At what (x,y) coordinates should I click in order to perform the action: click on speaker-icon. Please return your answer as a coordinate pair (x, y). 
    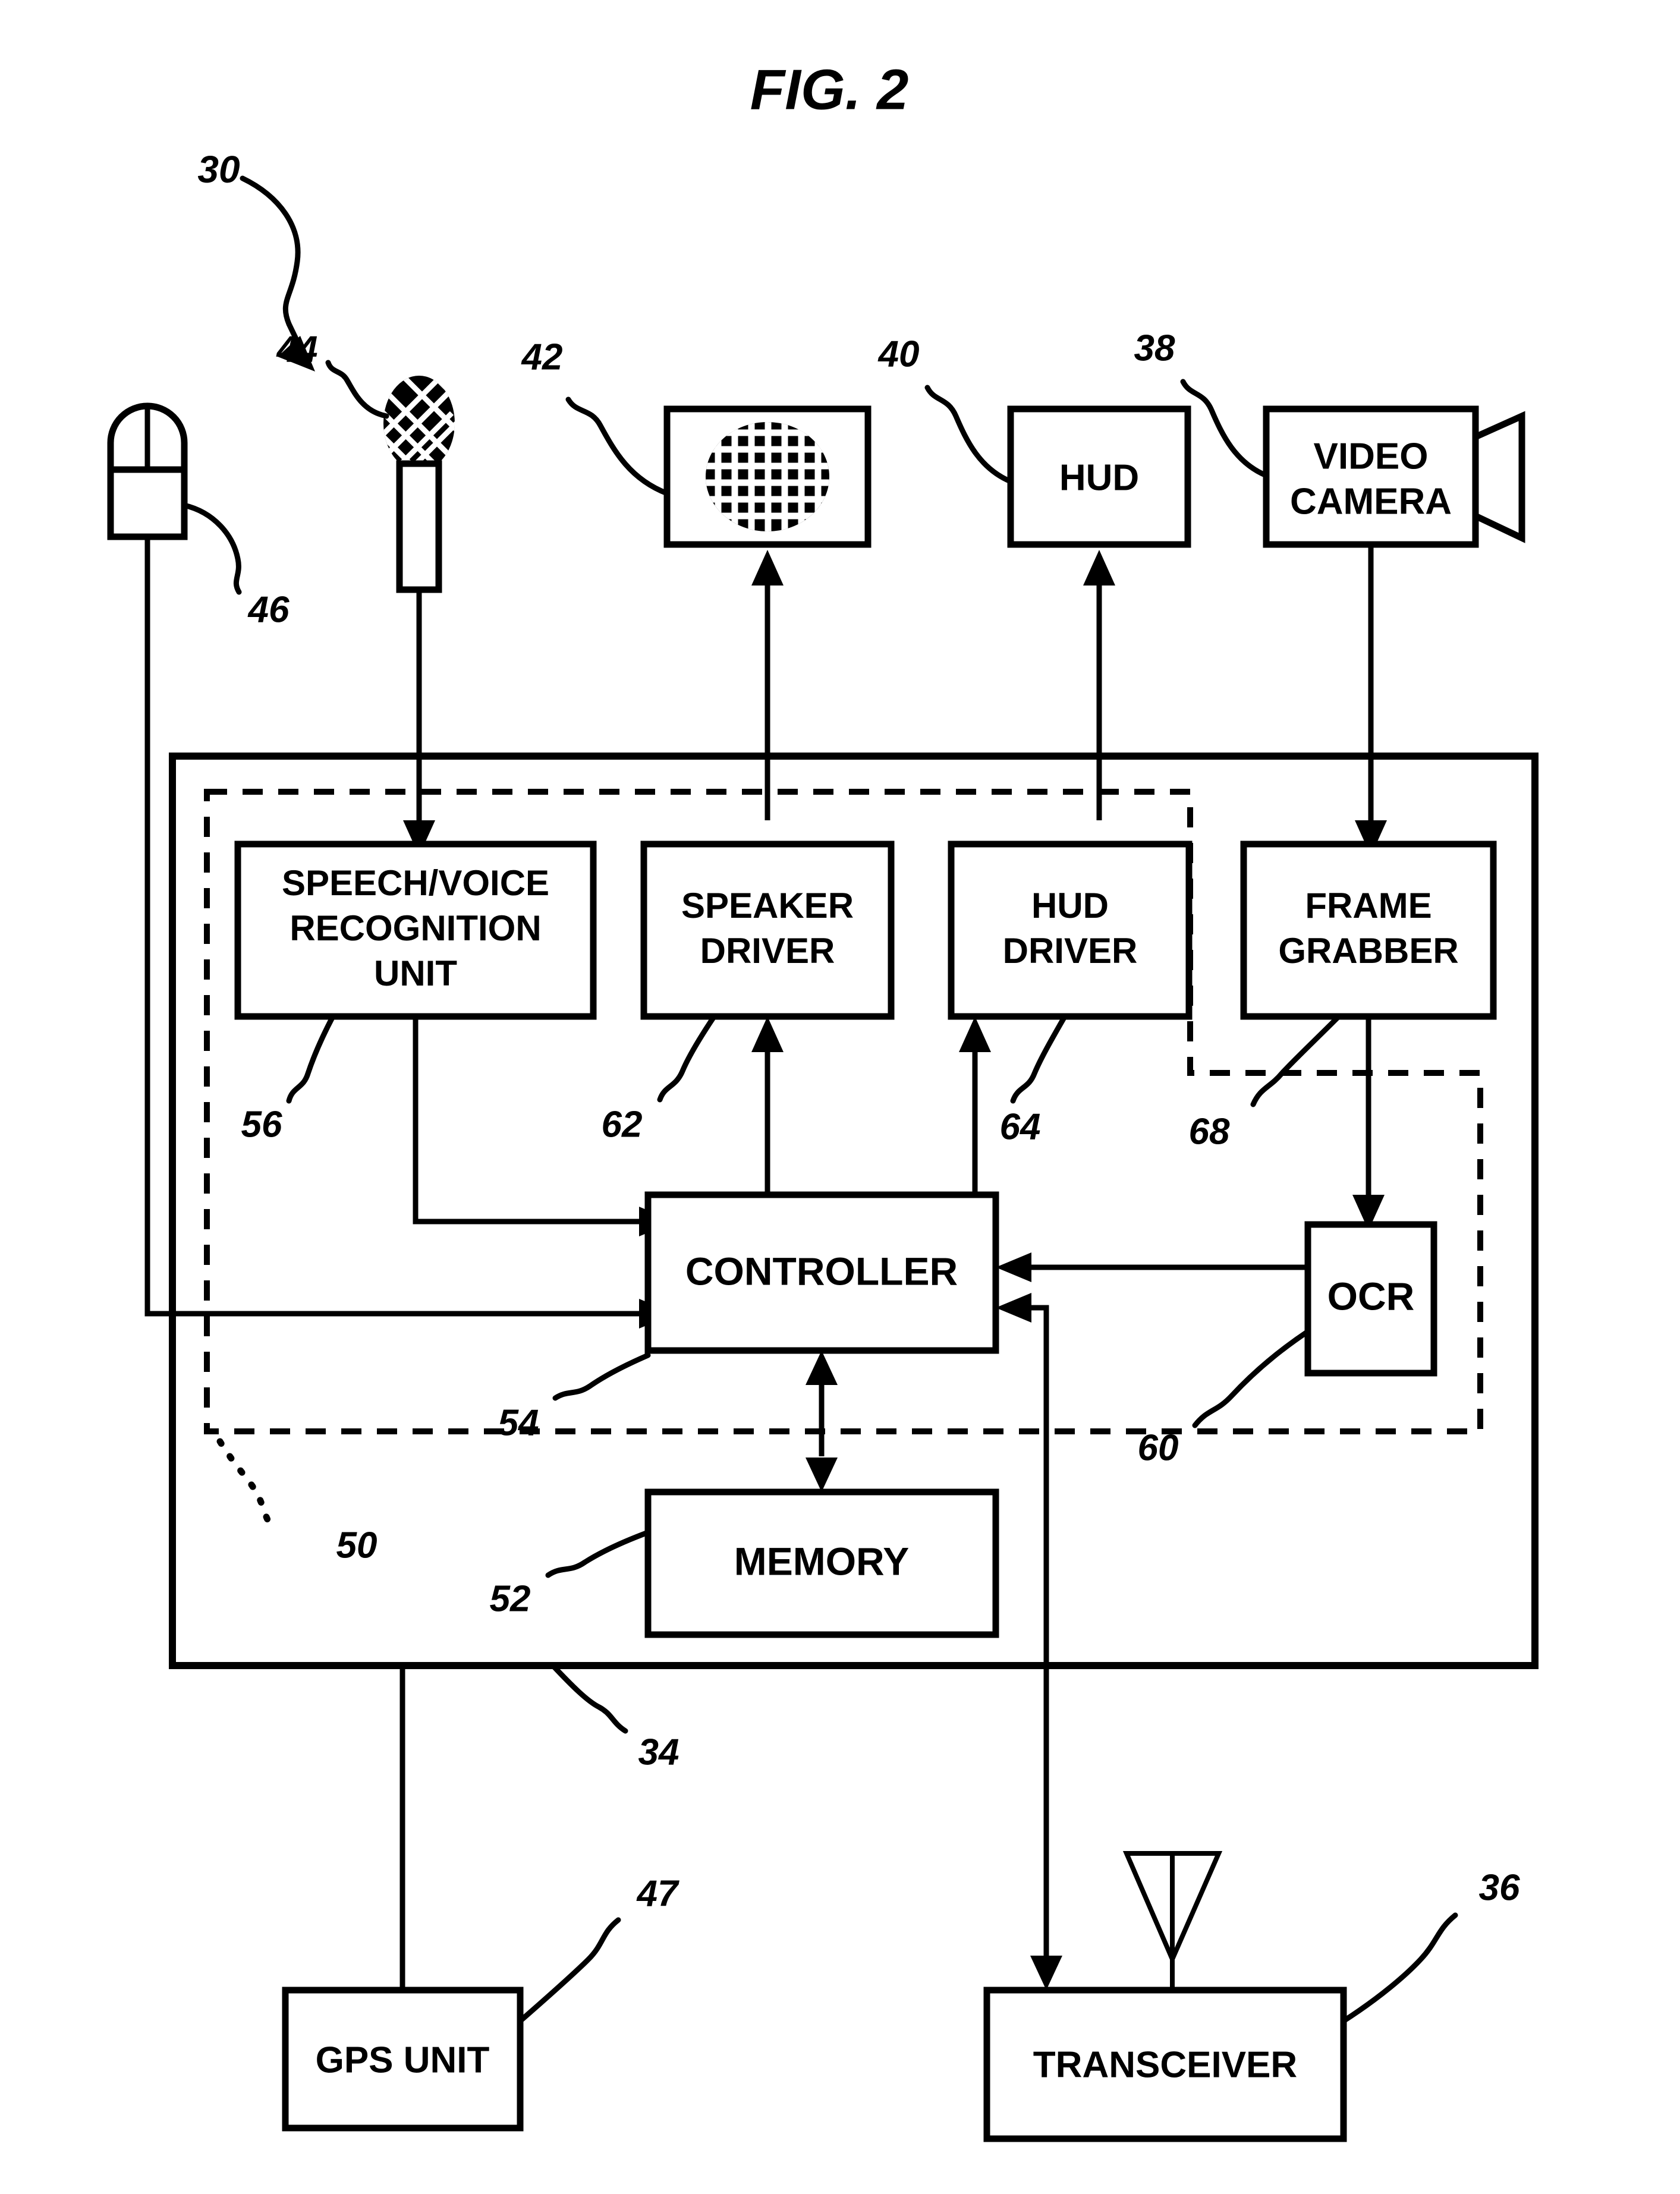
    Looking at the image, I should click on (767, 476).